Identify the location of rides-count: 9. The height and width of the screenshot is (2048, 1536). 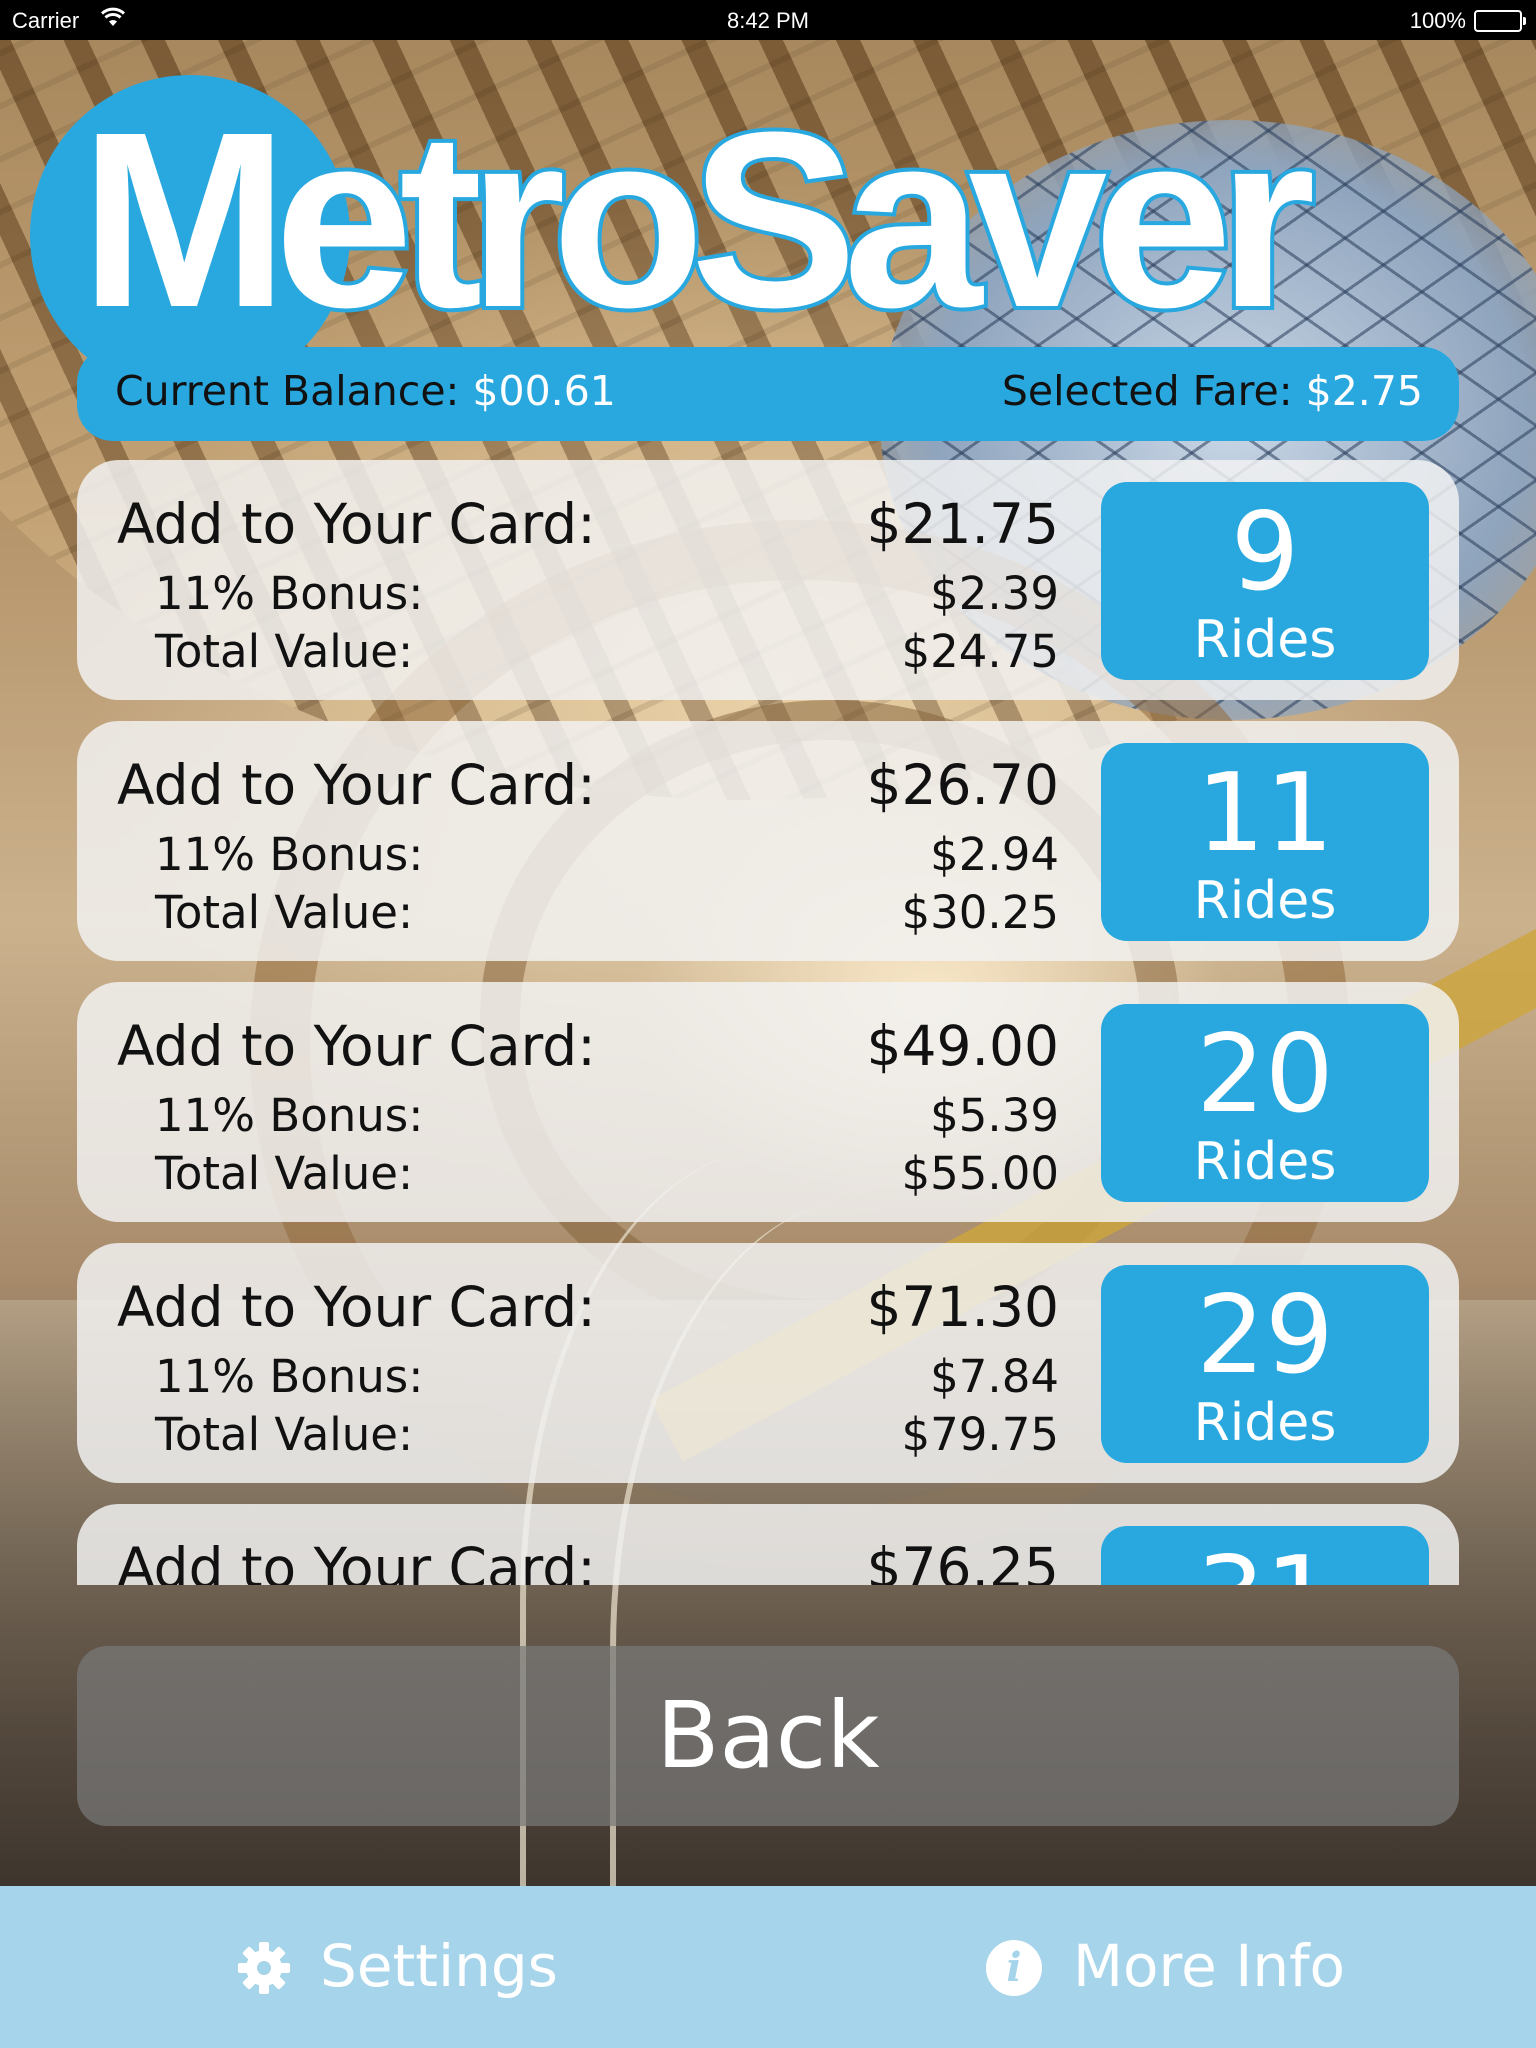
(1265, 552).